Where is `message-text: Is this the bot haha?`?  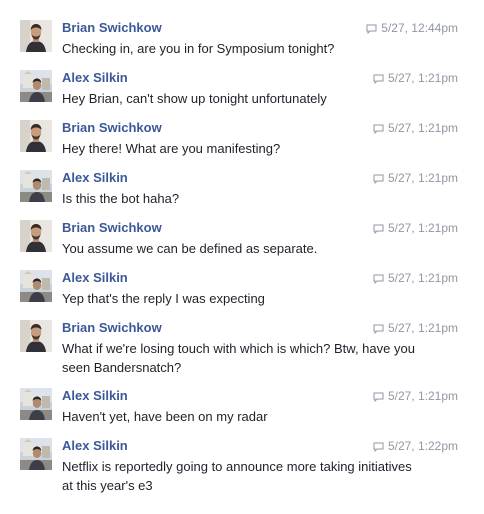 message-text: Is this the bot haha? is located at coordinates (121, 198).